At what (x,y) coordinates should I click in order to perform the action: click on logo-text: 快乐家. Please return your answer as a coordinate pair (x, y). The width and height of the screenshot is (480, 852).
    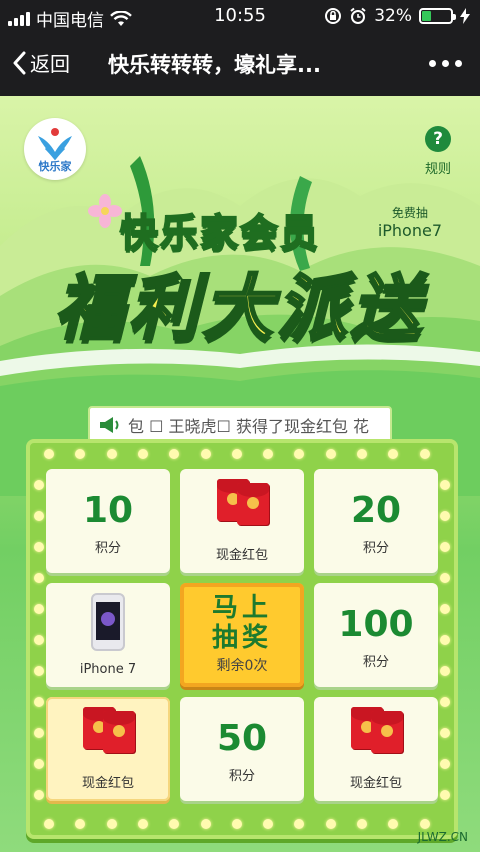
    Looking at the image, I should click on (55, 166).